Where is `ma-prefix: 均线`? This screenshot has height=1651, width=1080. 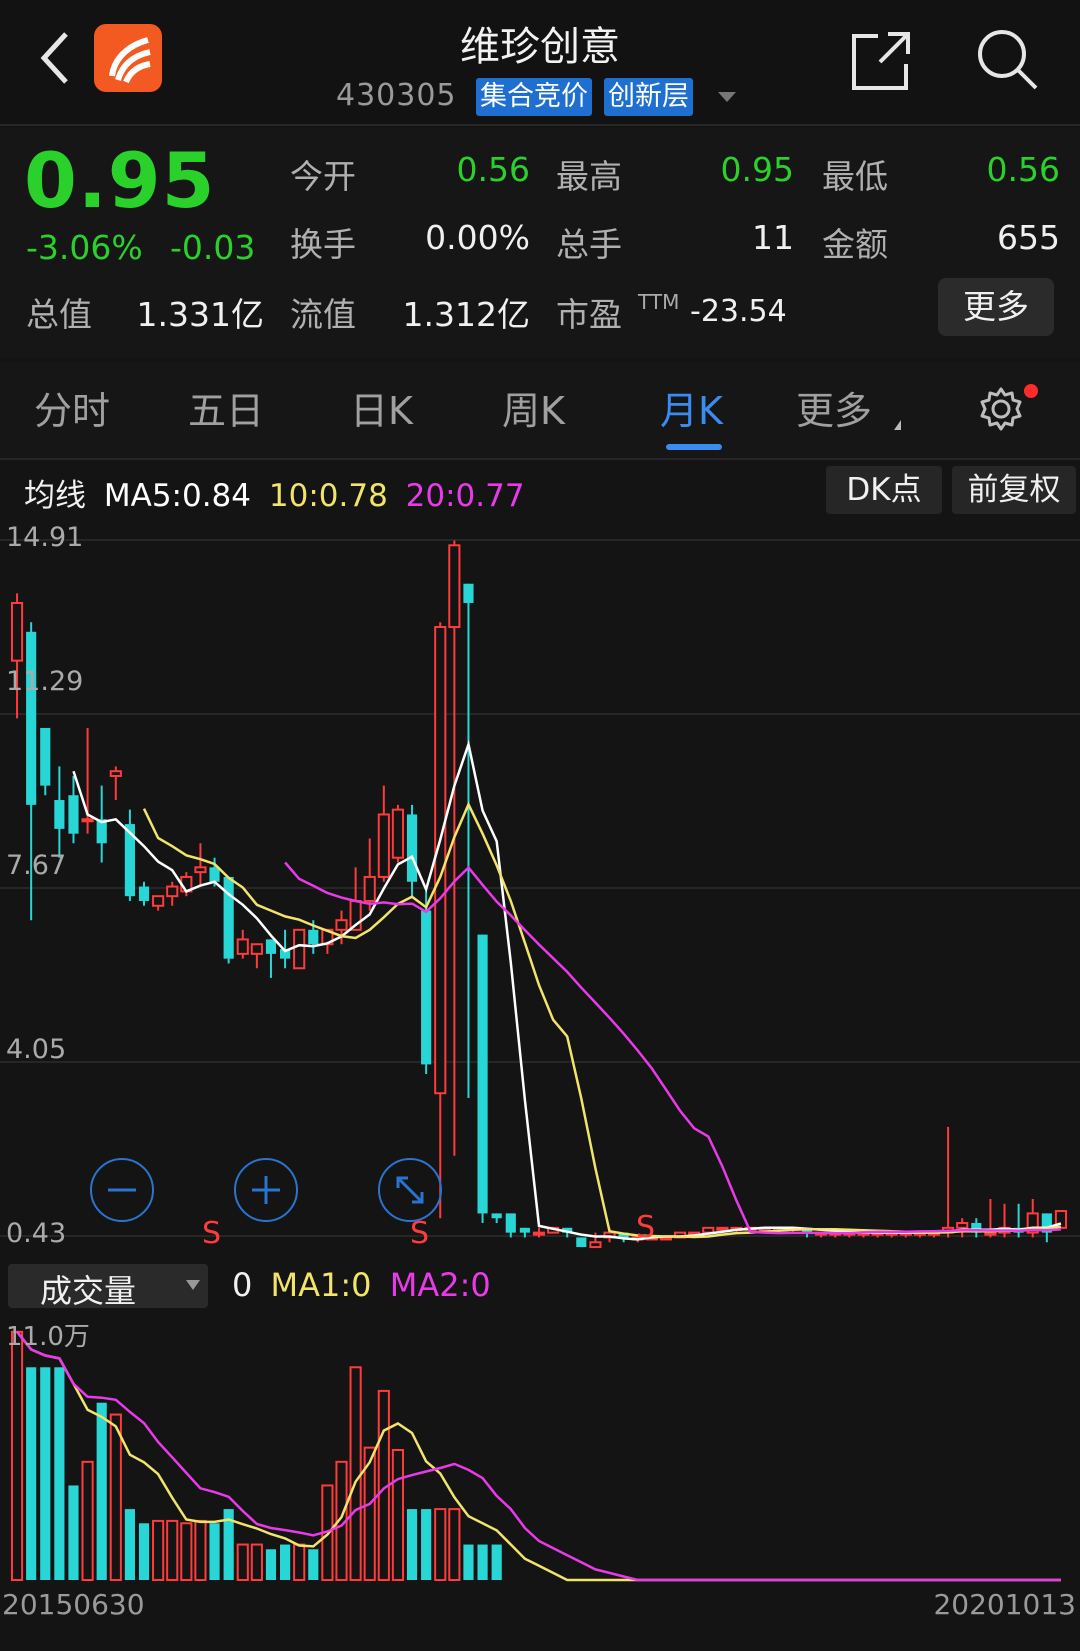 ma-prefix: 均线 is located at coordinates (55, 496).